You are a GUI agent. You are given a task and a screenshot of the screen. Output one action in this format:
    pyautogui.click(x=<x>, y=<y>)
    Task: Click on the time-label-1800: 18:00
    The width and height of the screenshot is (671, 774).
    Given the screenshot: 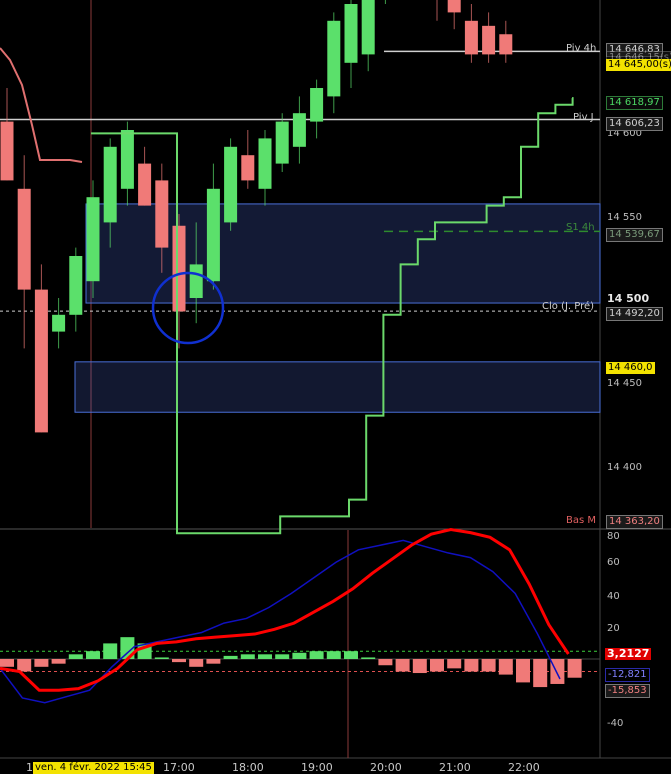 What is the action you would take?
    pyautogui.click(x=248, y=767)
    